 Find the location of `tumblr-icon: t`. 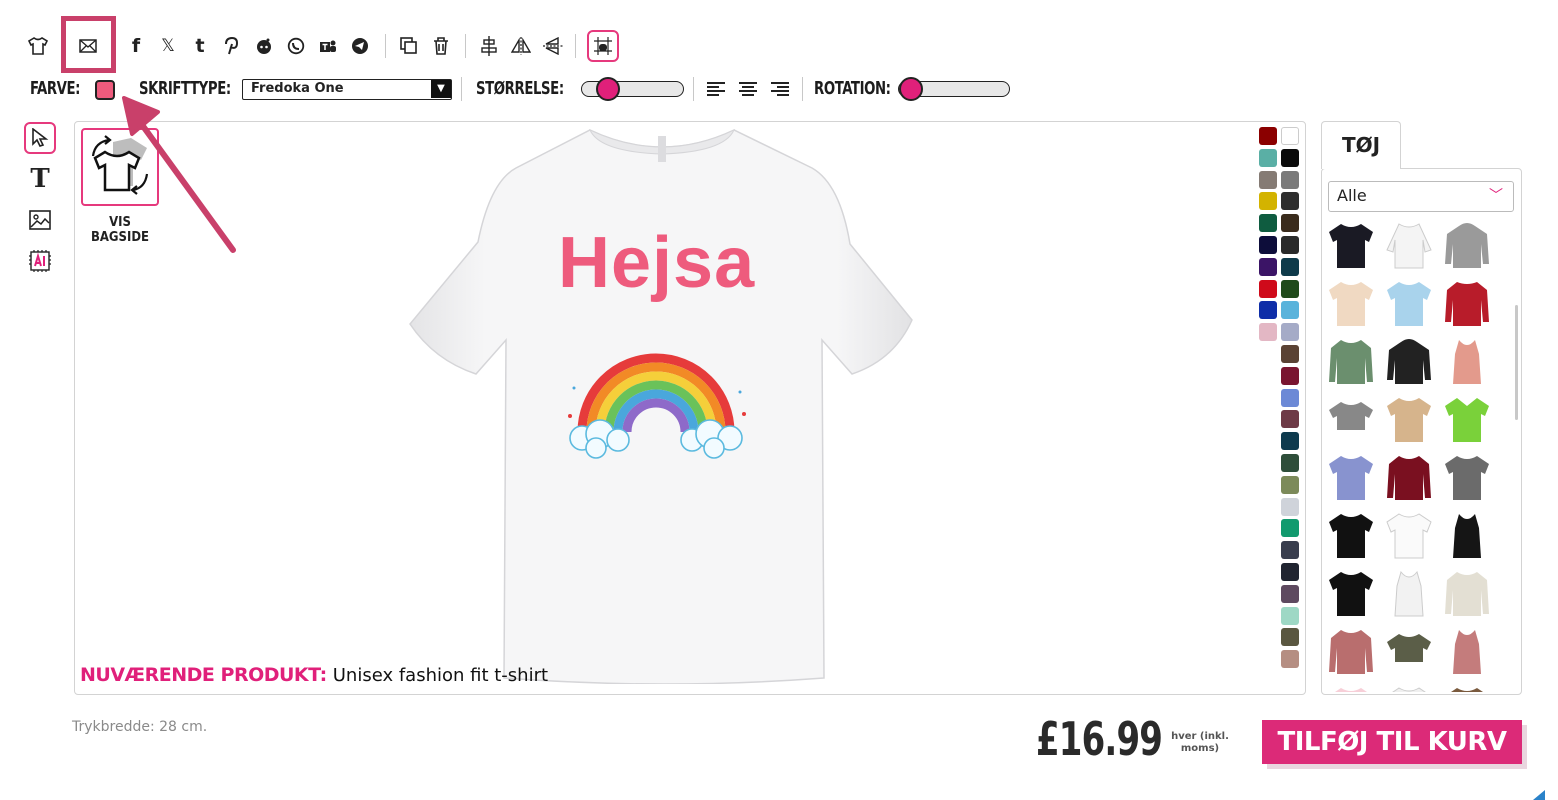

tumblr-icon: t is located at coordinates (200, 46).